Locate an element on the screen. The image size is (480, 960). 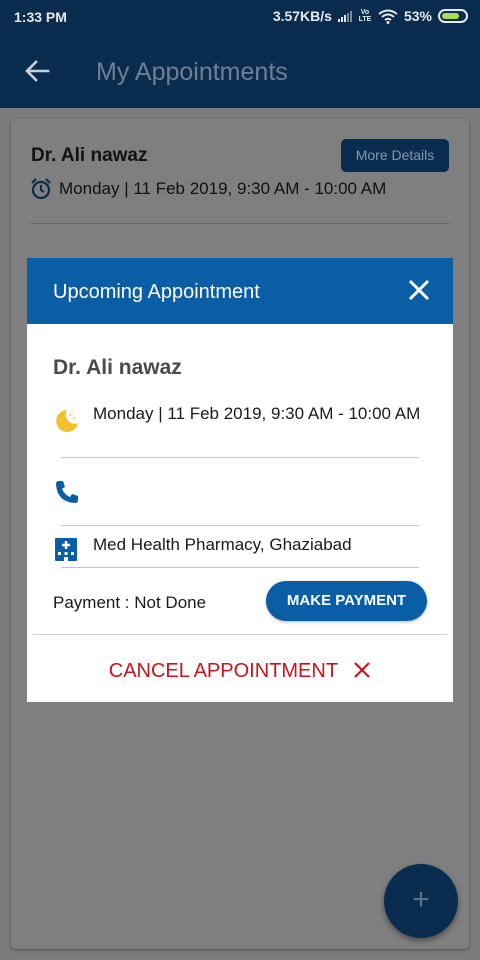
dialog-phone-row is located at coordinates (73, 494).